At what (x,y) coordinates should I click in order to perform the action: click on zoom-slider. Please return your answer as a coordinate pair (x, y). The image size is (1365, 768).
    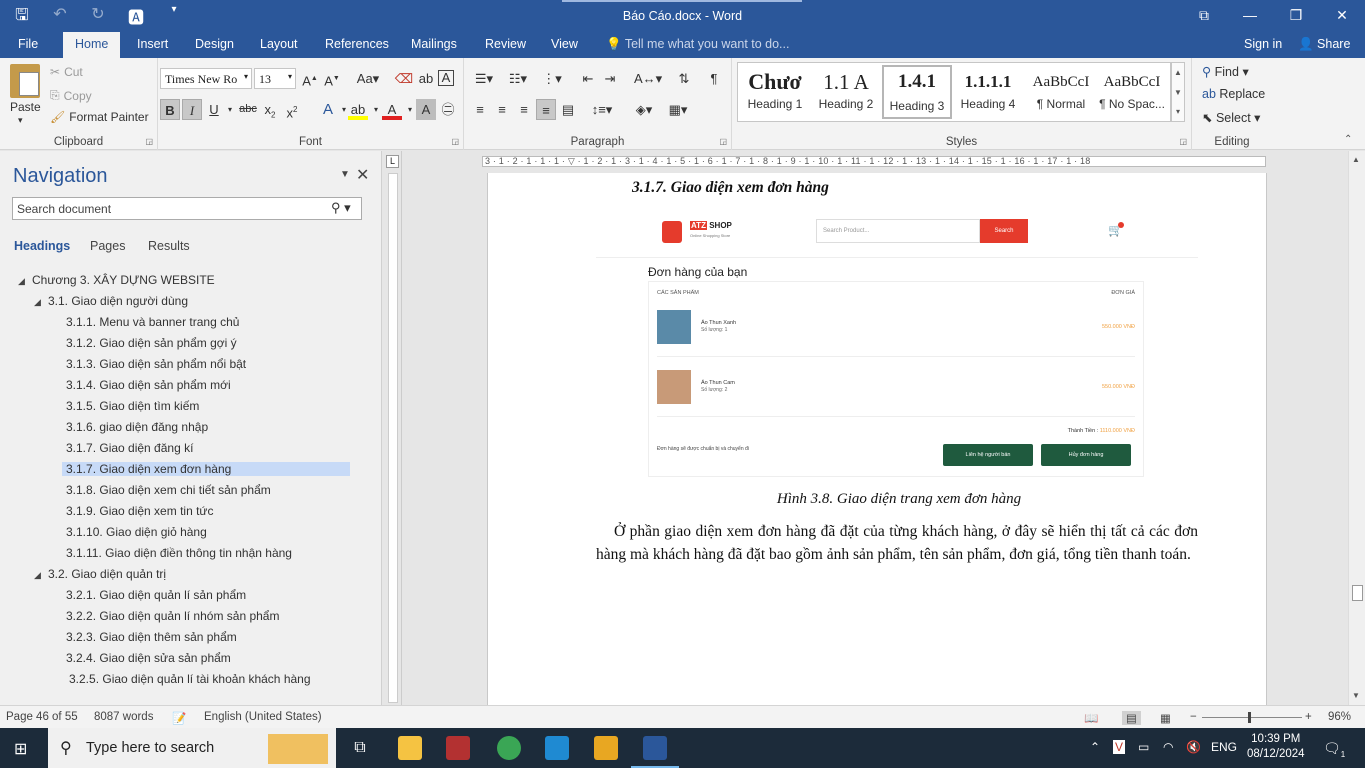
    Looking at the image, I should click on (1252, 717).